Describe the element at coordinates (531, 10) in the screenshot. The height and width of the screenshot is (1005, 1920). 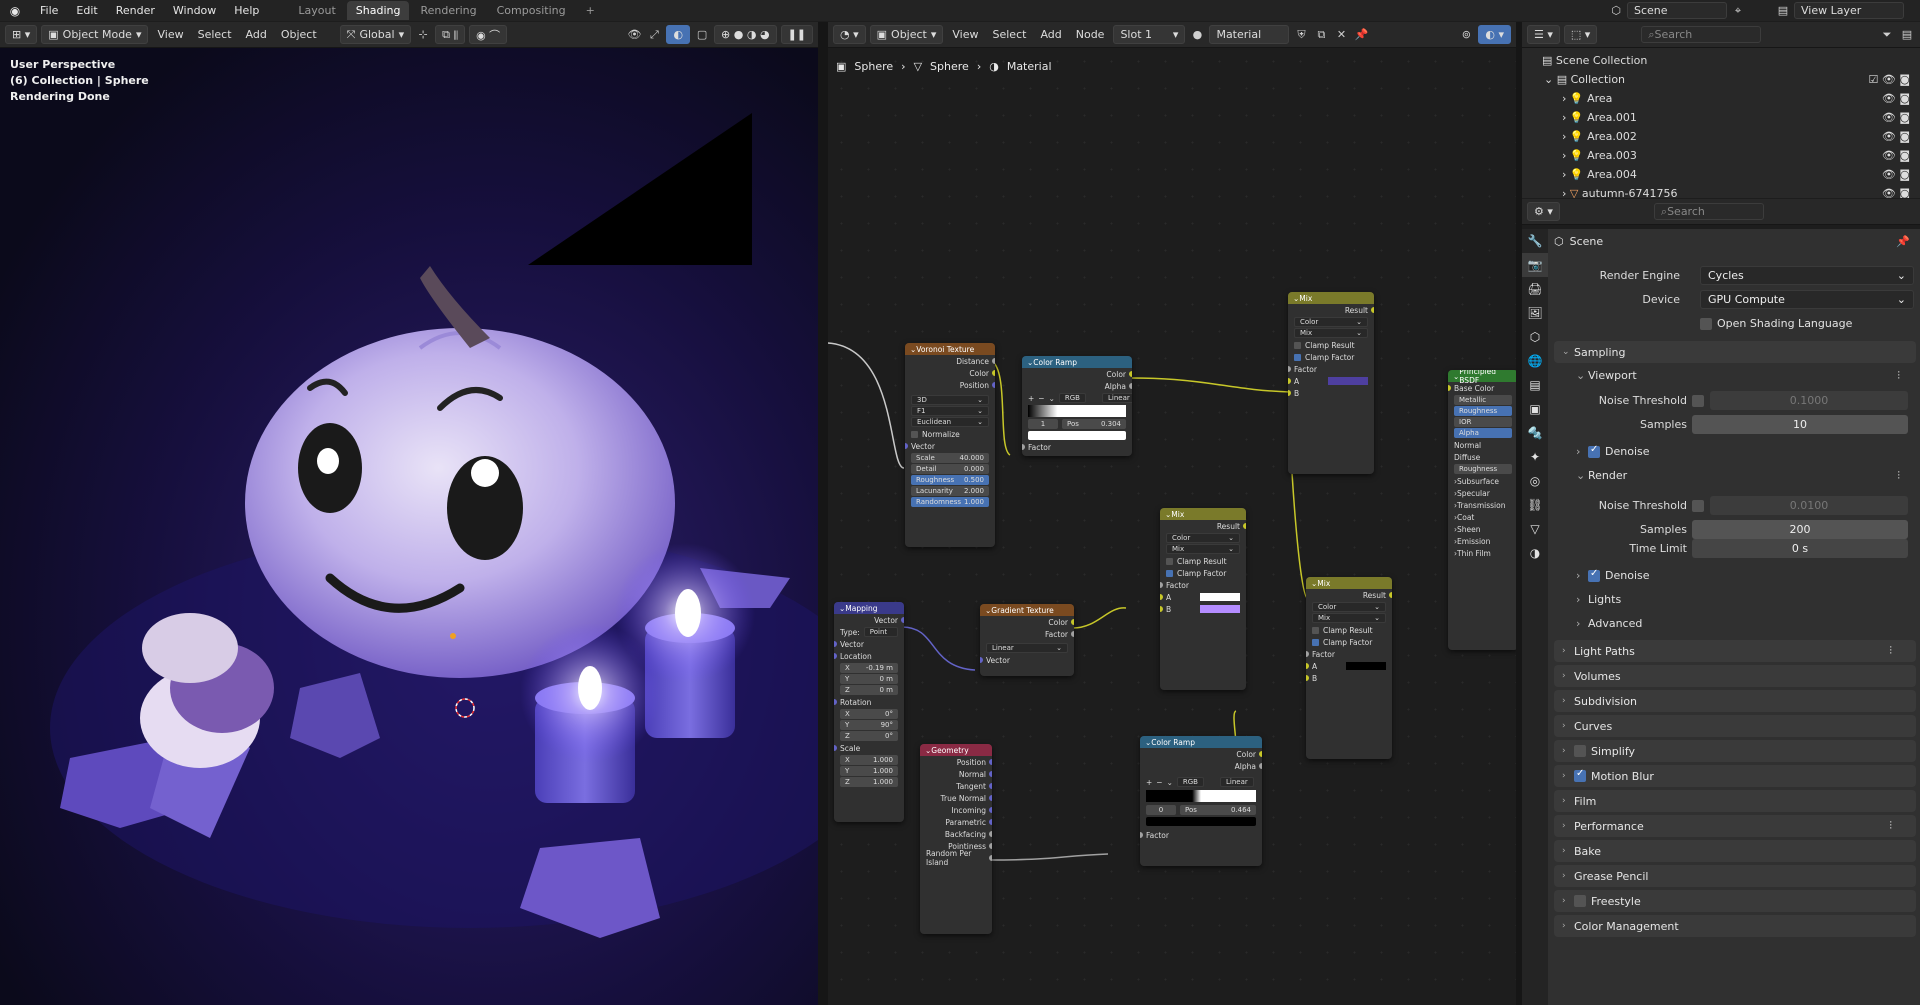
I see `tab-compositing: Compositing` at that location.